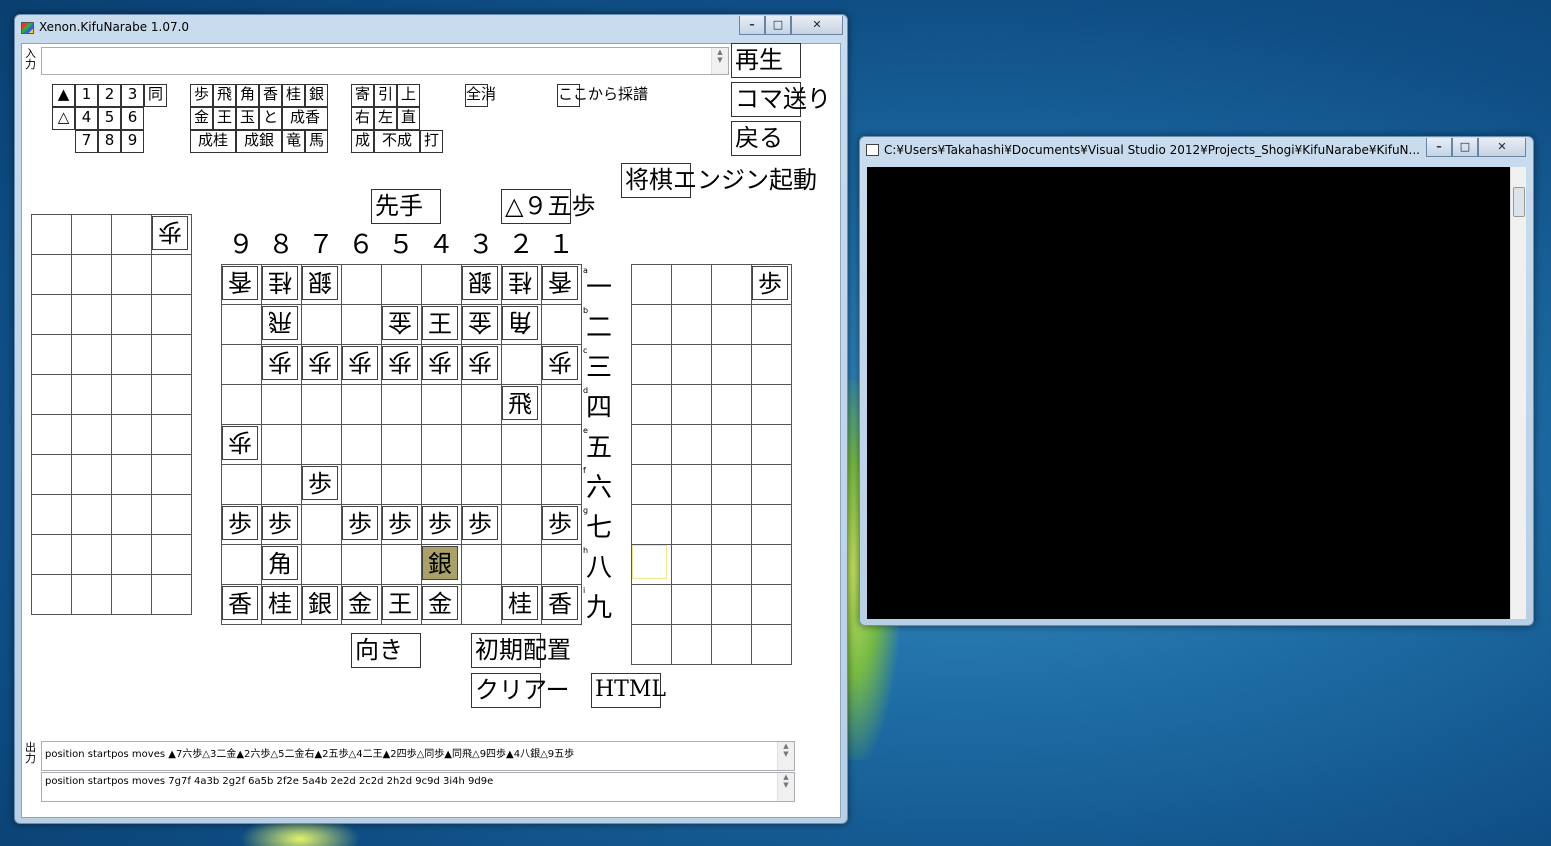  Describe the element at coordinates (385, 61) in the screenshot. I see `input-field: ▲ ▼` at that location.